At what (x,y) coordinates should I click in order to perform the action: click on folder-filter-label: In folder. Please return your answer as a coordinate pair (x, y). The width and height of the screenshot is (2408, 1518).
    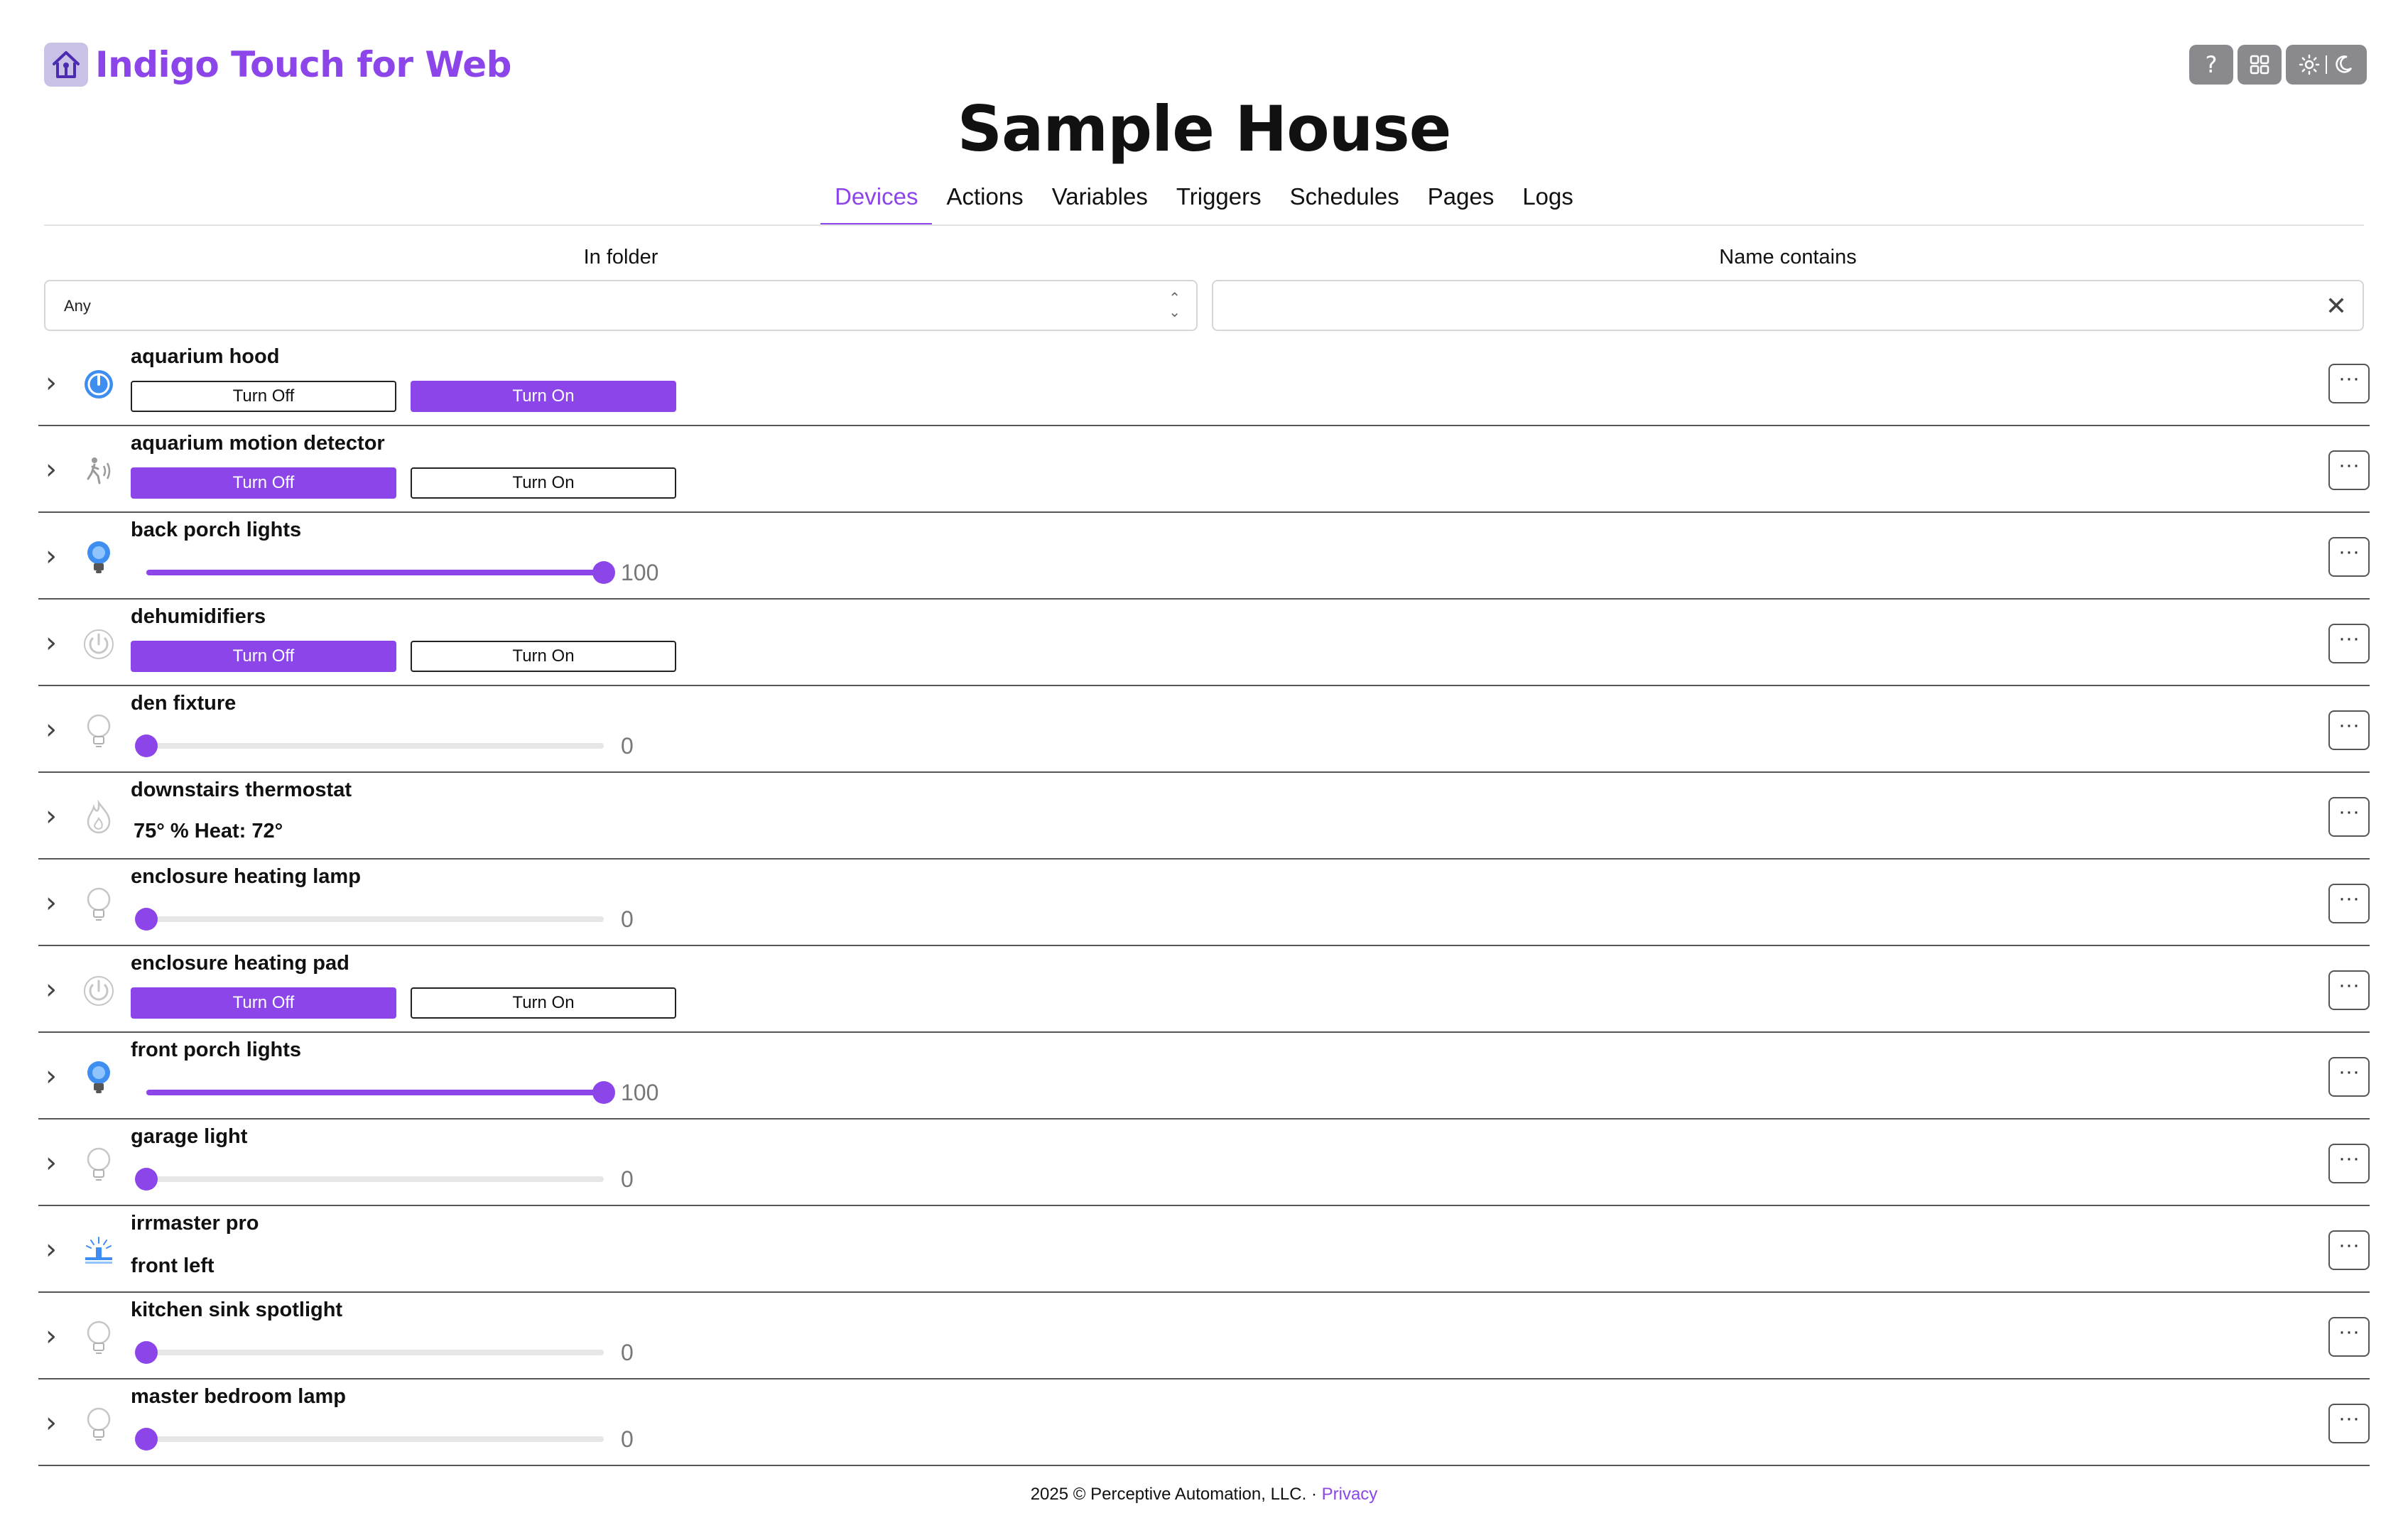
    Looking at the image, I should click on (621, 257).